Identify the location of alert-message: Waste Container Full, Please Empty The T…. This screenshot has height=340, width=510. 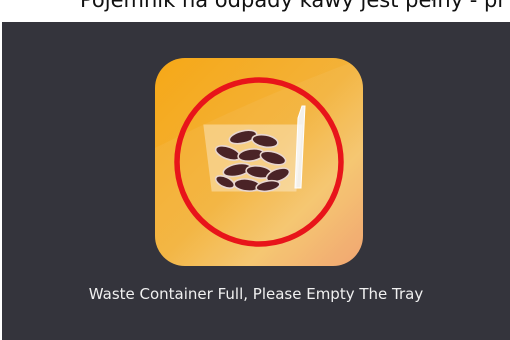
(256, 294).